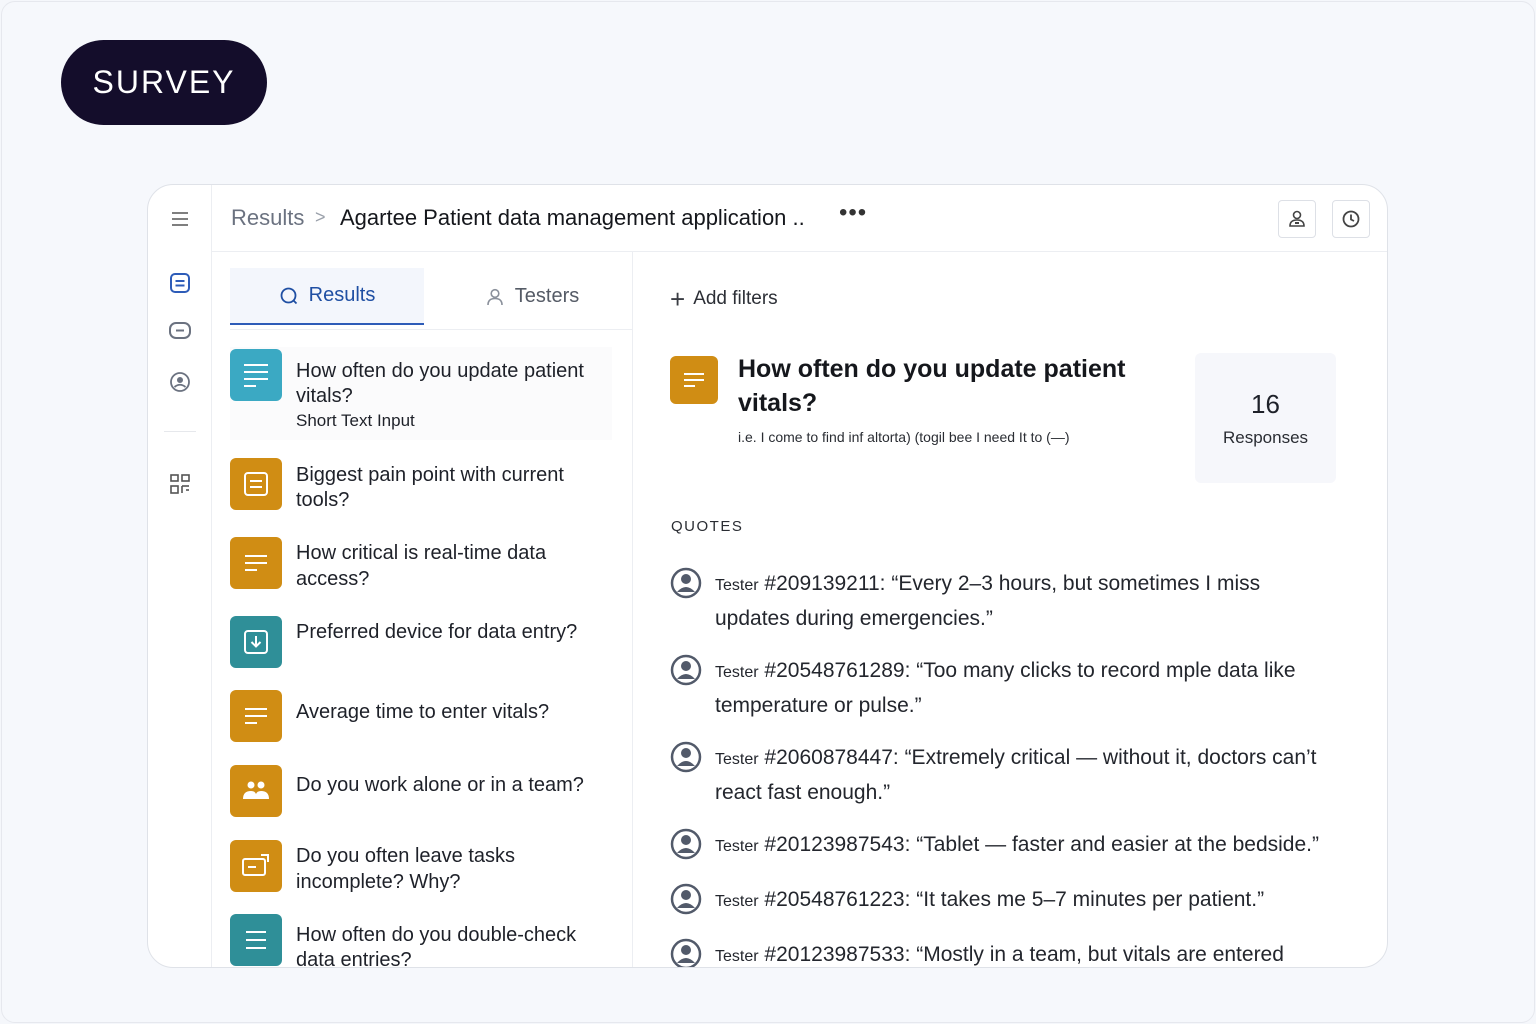 Image resolution: width=1536 pixels, height=1024 pixels. I want to click on question-text: How often do you update patient, so click(440, 371).